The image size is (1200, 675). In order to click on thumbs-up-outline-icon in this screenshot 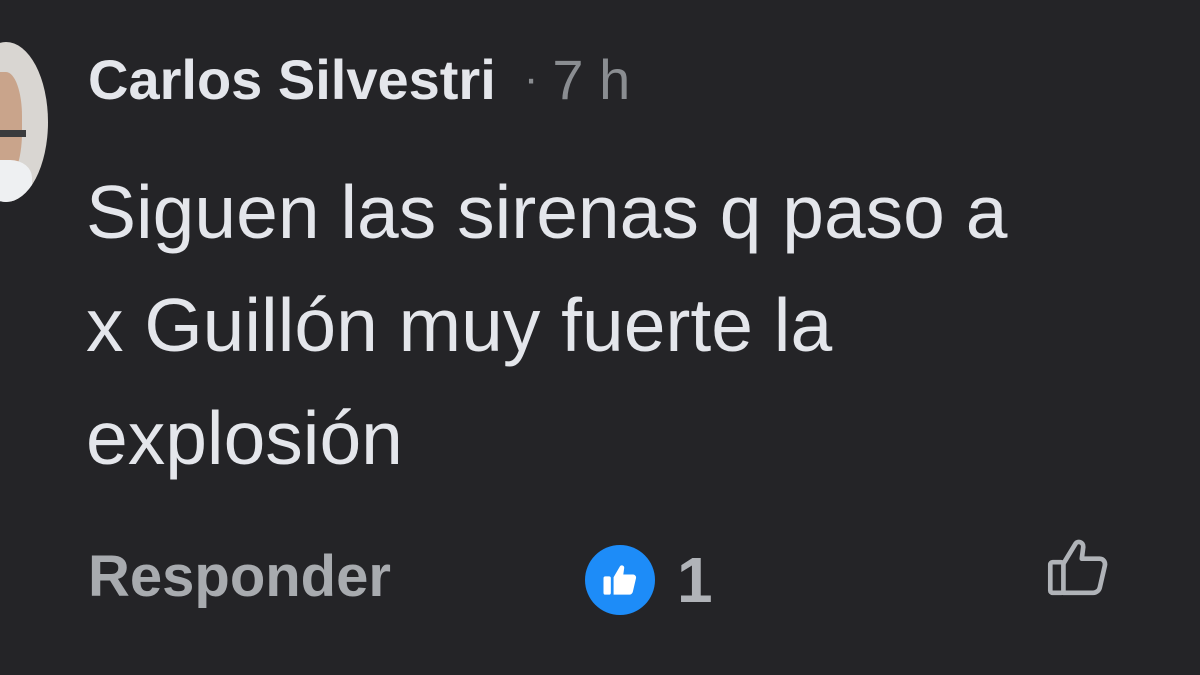, I will do `click(1077, 567)`.